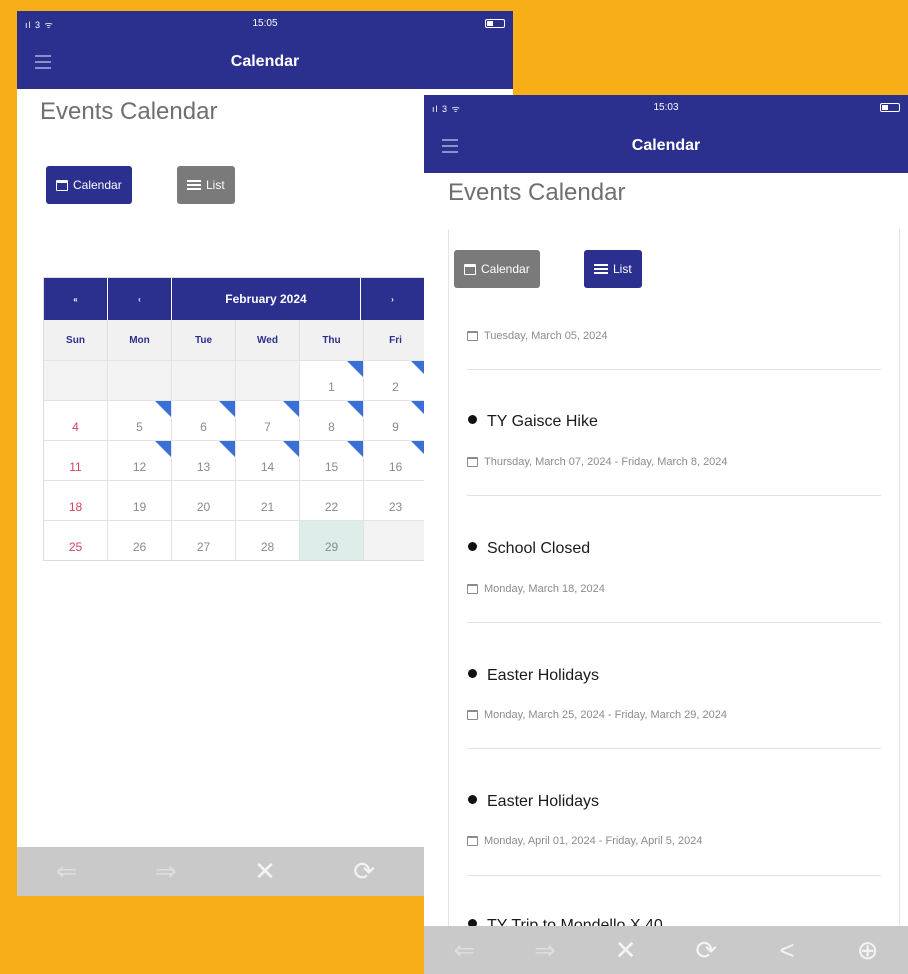 The width and height of the screenshot is (908, 974). Describe the element at coordinates (204, 460) in the screenshot. I see `calendar-day: 13` at that location.